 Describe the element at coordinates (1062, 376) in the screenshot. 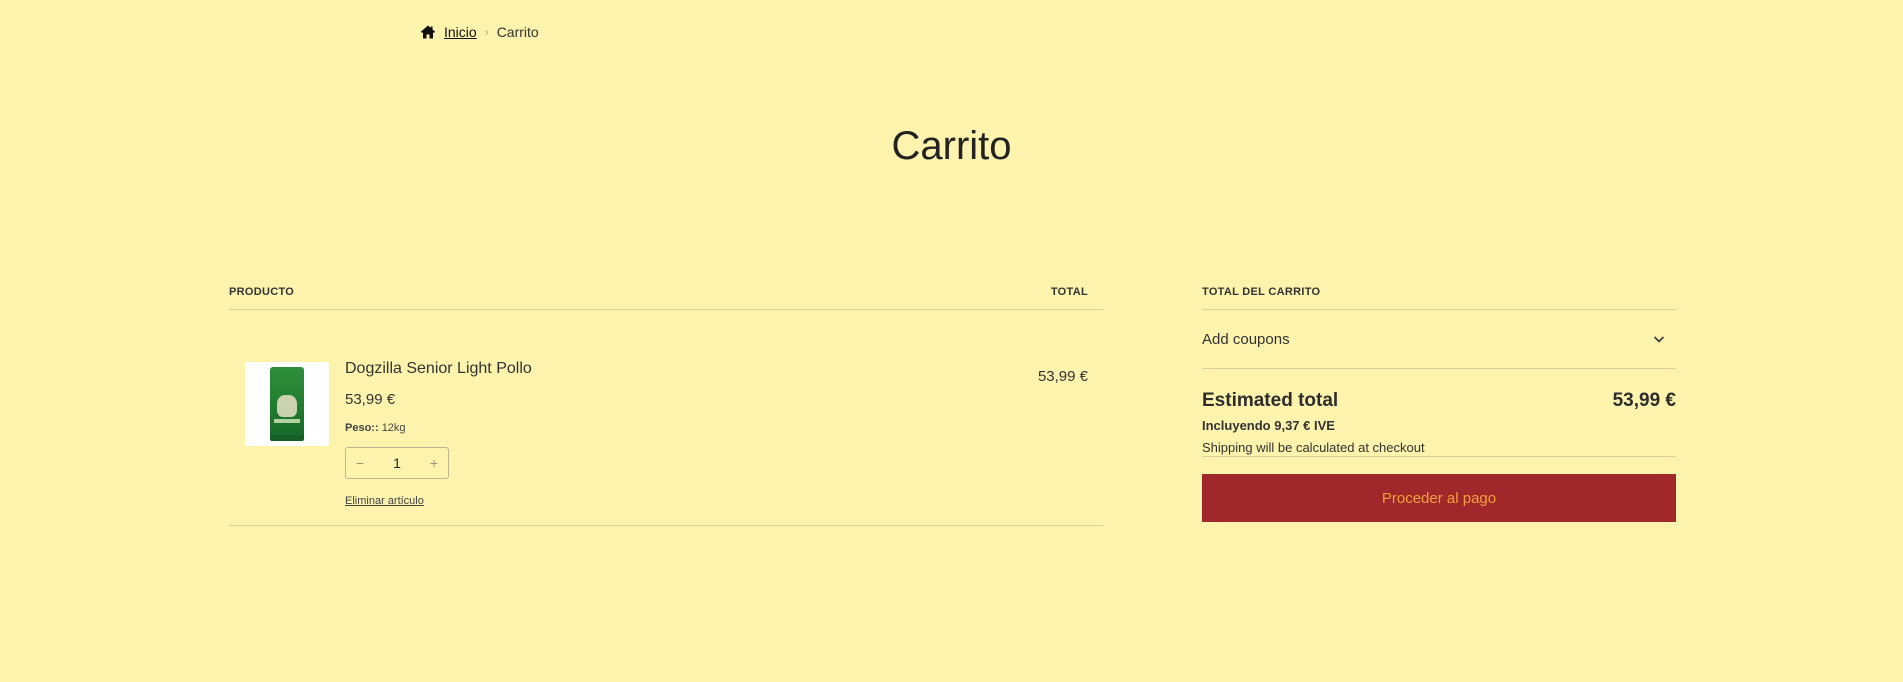

I see `line-total: 53,99 €` at that location.